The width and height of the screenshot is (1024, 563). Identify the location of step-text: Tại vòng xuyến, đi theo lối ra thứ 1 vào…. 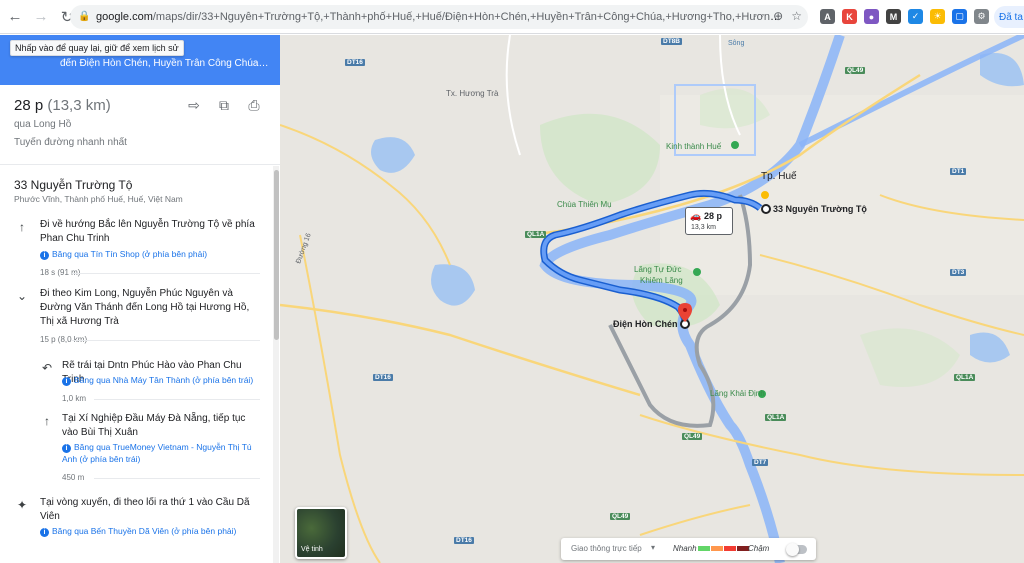
(145, 509).